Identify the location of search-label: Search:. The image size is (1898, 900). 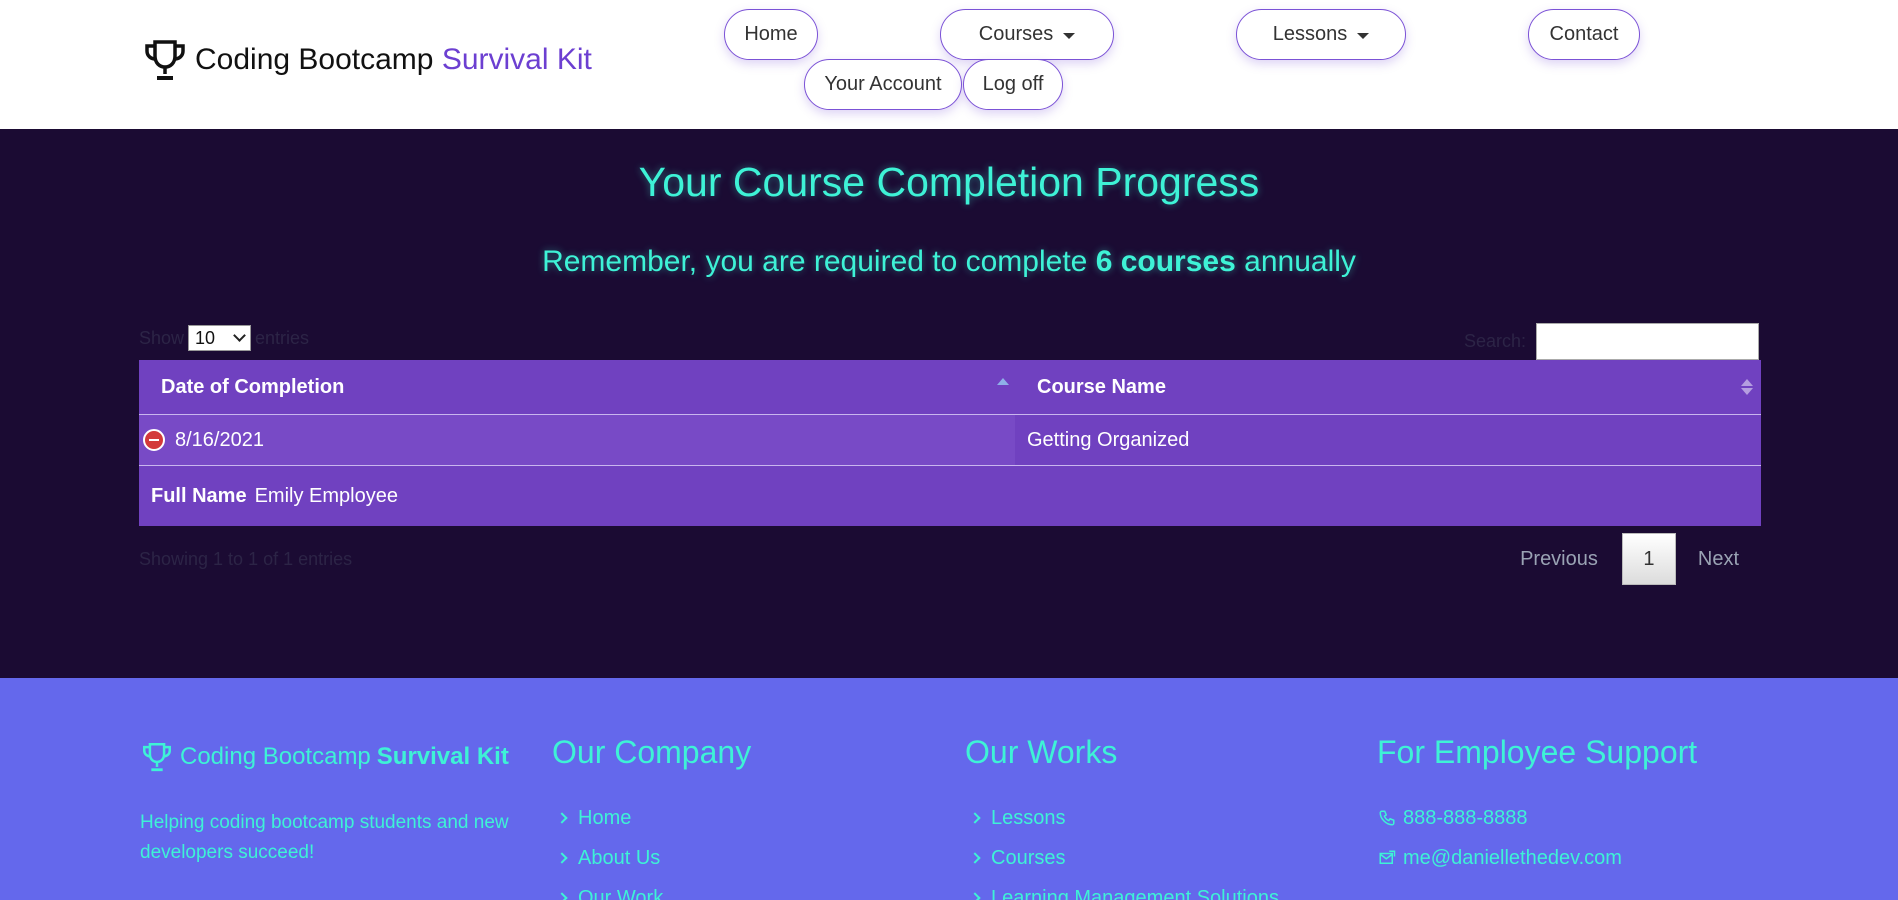
(1494, 341).